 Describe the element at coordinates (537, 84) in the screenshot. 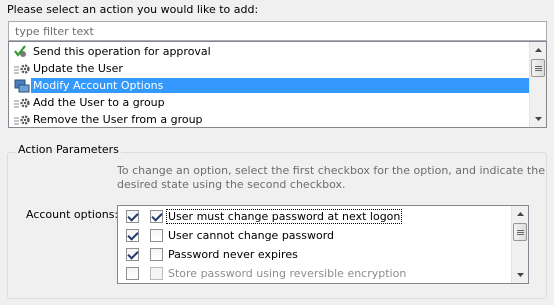

I see `actions-scrollbar` at that location.